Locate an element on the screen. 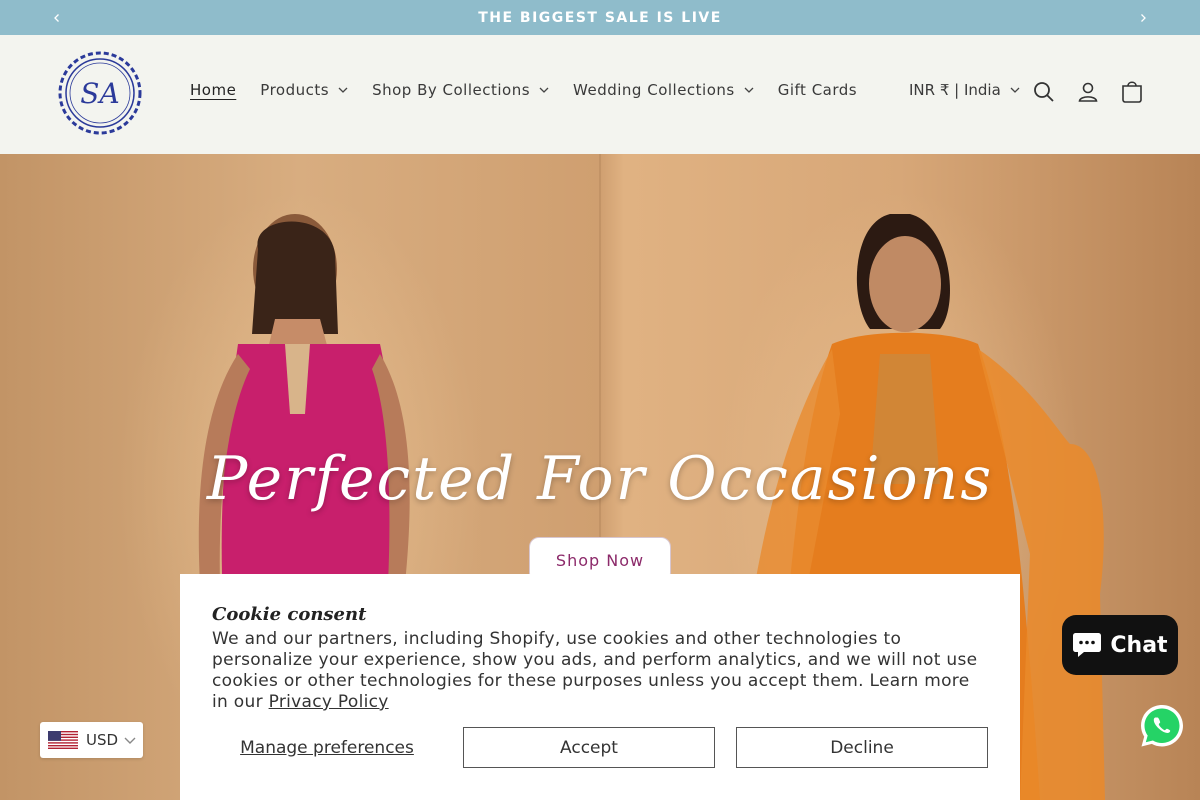  nav-home: Home is located at coordinates (213, 90).